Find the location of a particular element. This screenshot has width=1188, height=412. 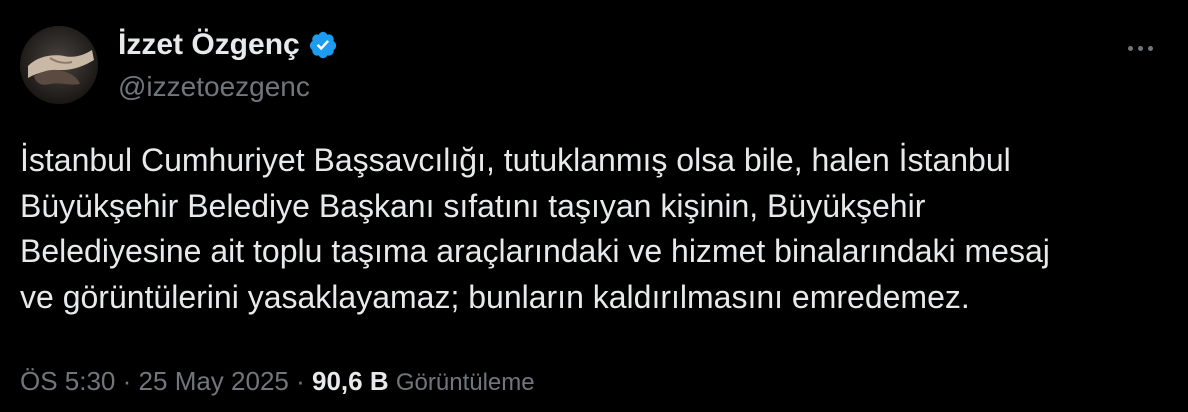

views-link: 90,6 B Görüntüleme is located at coordinates (423, 381).